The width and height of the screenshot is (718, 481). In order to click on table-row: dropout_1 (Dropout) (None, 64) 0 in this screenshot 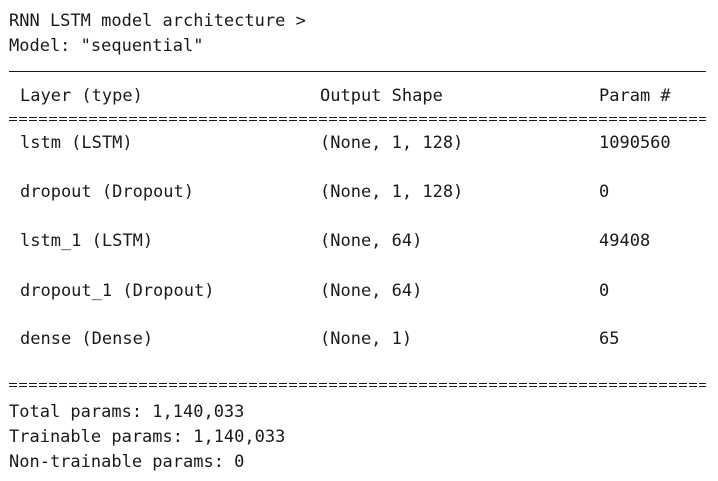, I will do `click(359, 291)`.